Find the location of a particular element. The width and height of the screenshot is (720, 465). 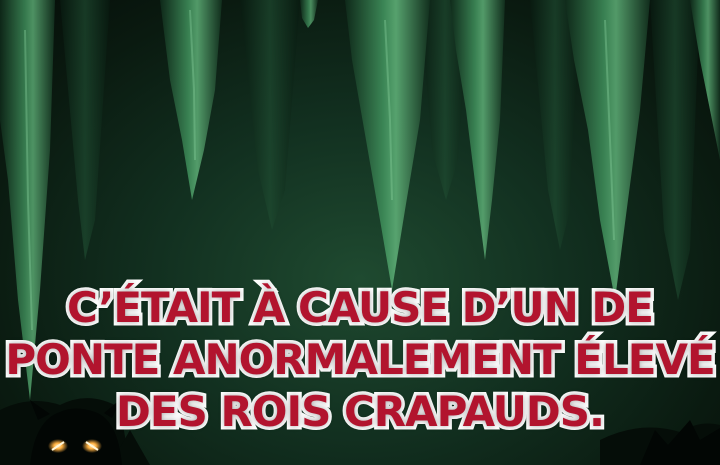

caption-line-2: PONTE ANORMALEMENT ÉLEVÉ is located at coordinates (360, 360).